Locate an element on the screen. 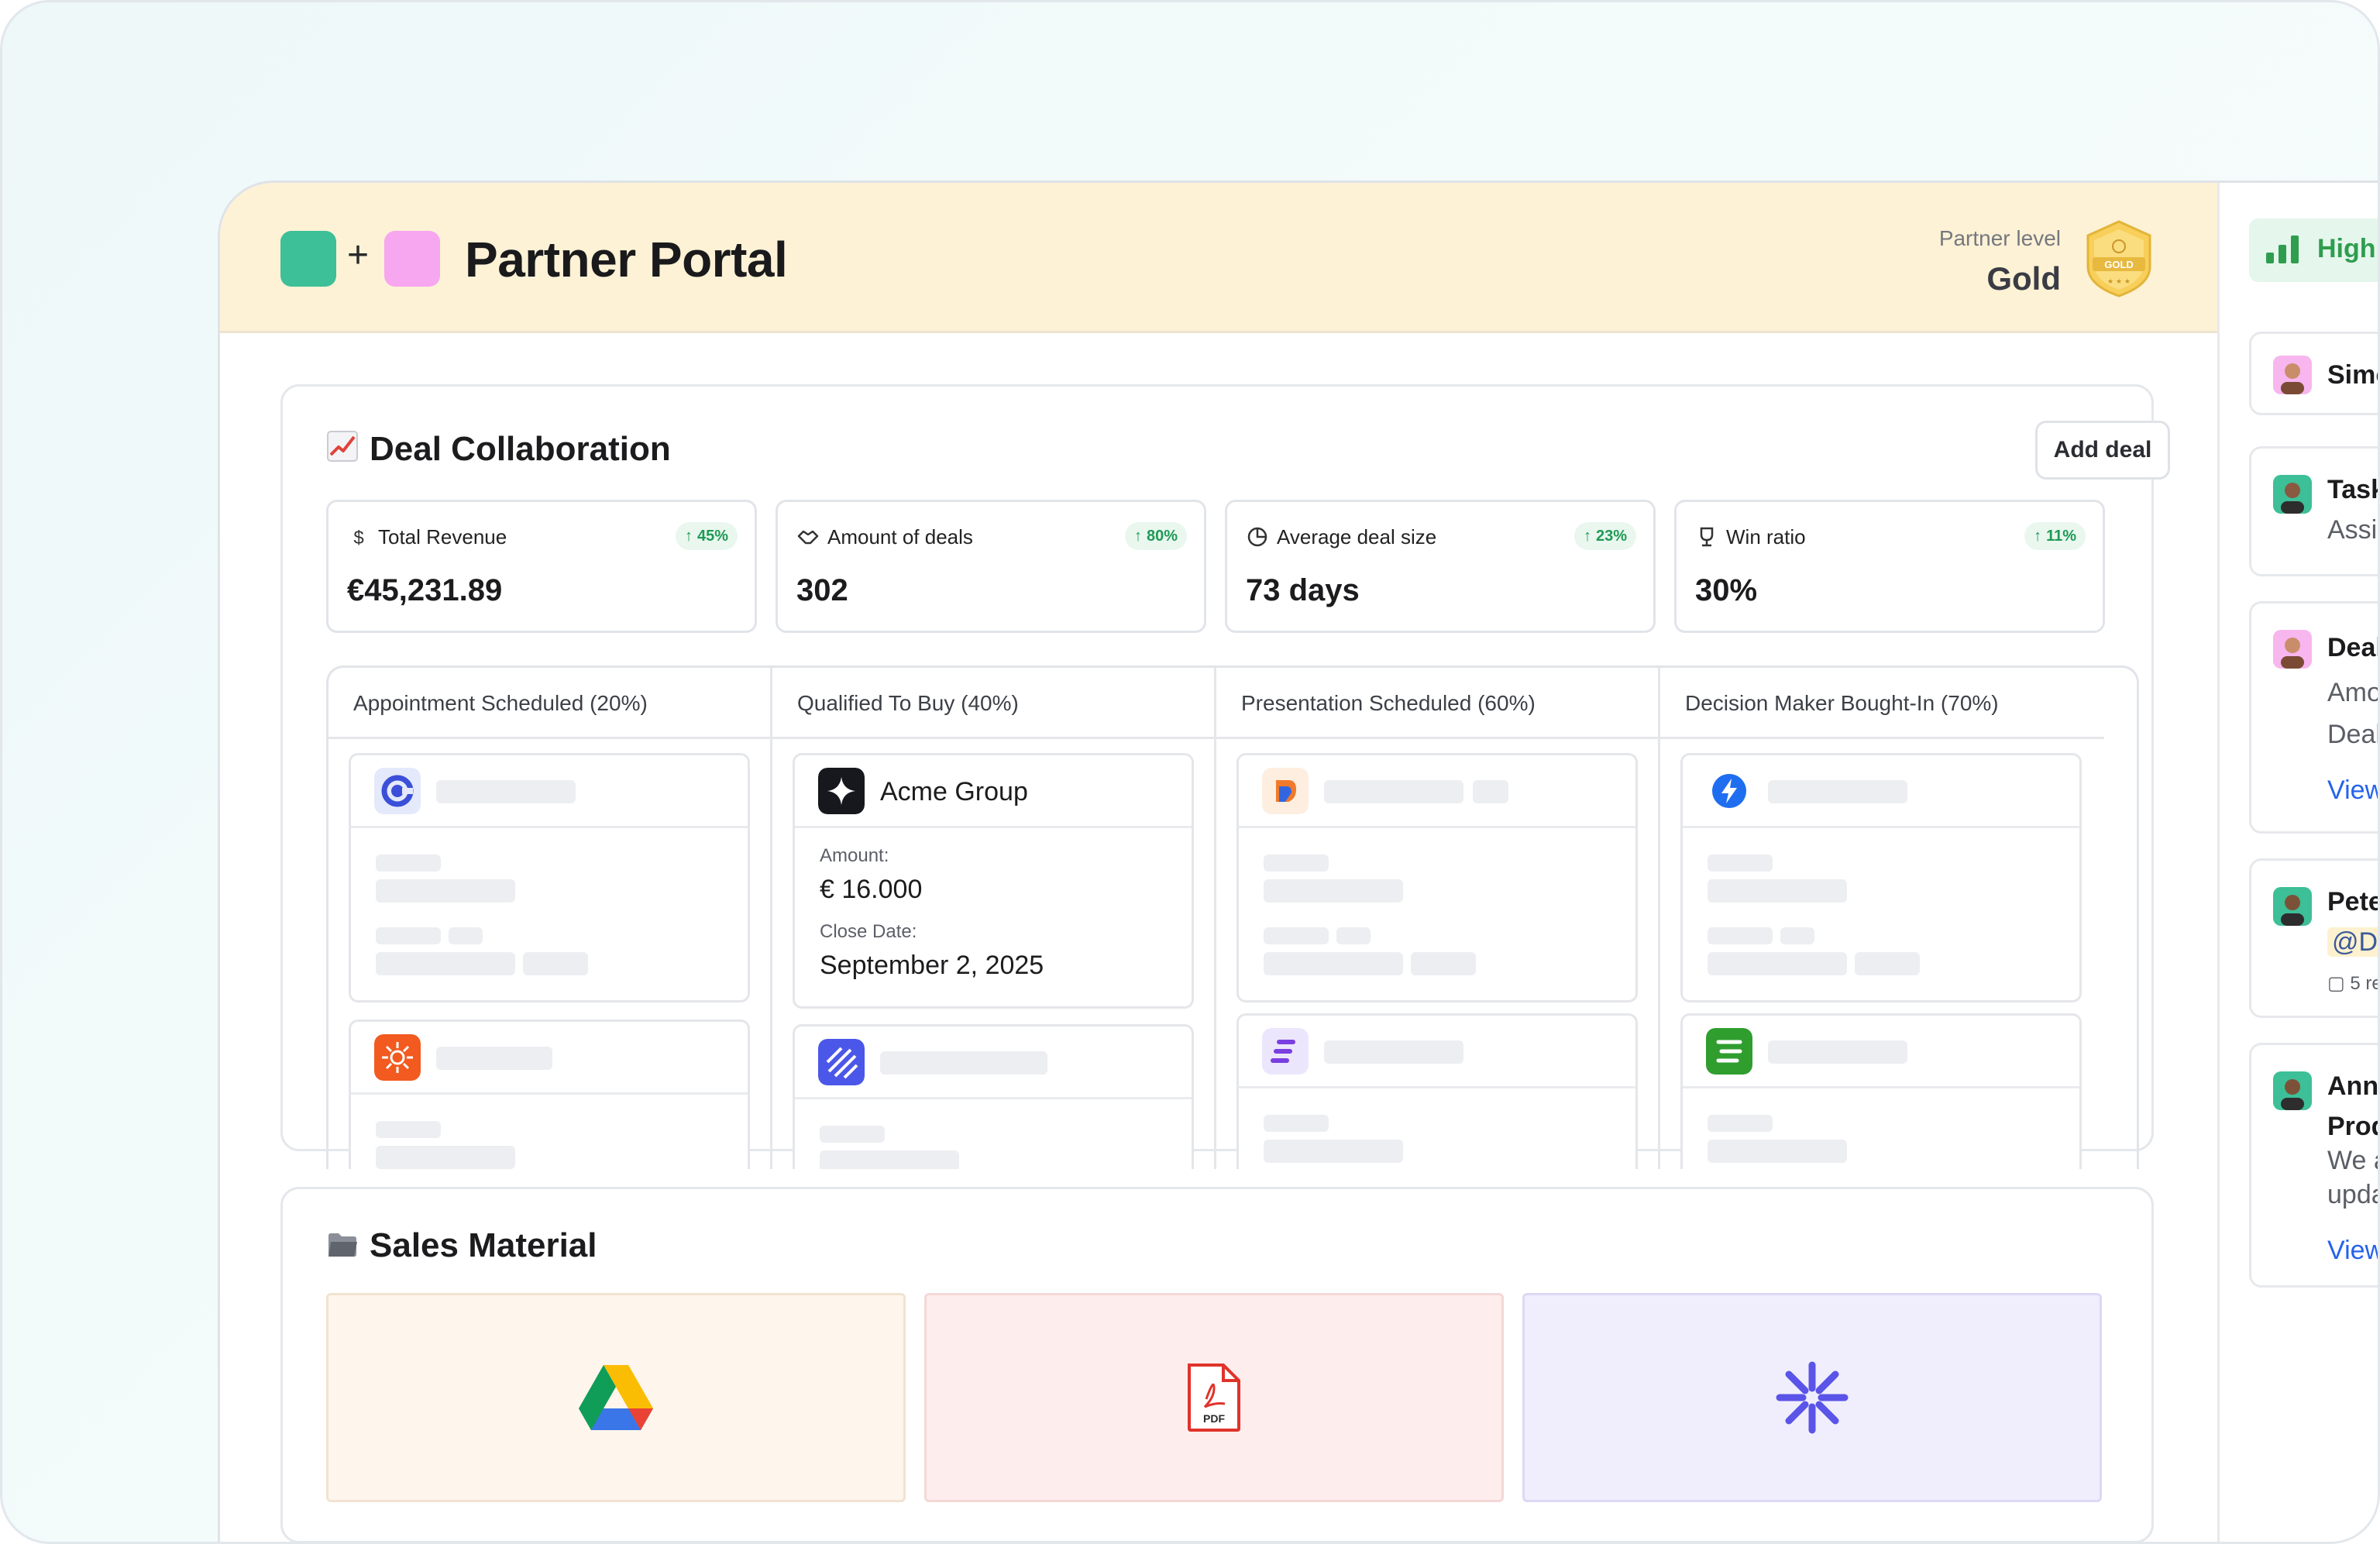 Image resolution: width=2380 pixels, height=1544 pixels. pipeline-column: Appointment Scheduled (20%) is located at coordinates (550, 918).